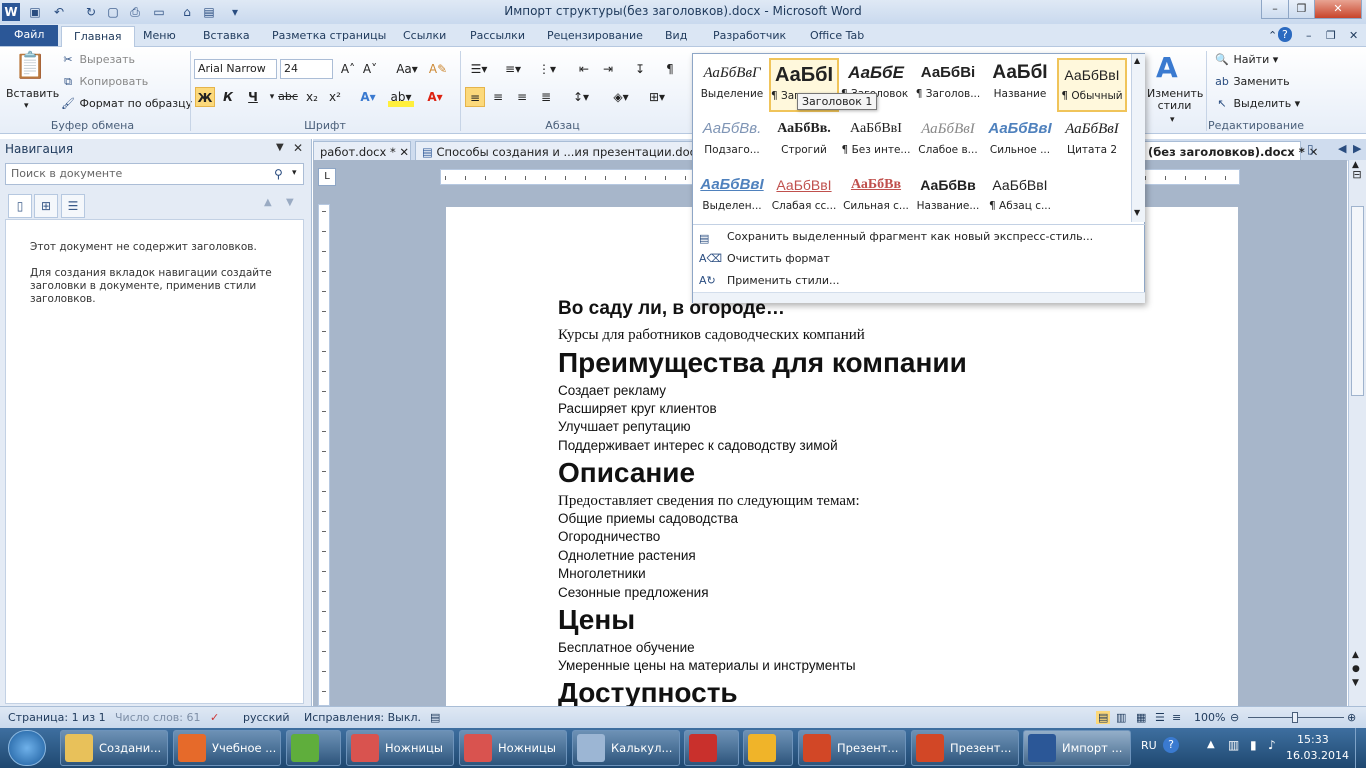 This screenshot has width=1366, height=768. I want to click on tab-mailings: Рассылки, so click(497, 37).